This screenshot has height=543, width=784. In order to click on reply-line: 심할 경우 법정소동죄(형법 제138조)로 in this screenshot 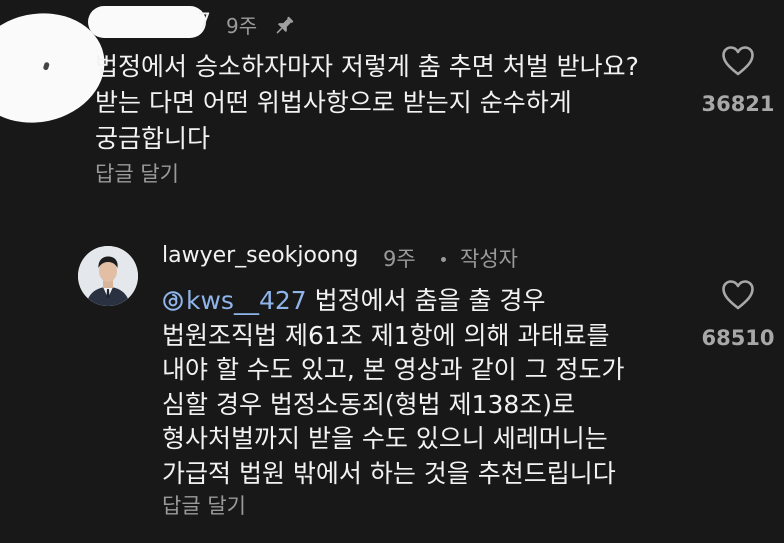, I will do `click(369, 404)`.